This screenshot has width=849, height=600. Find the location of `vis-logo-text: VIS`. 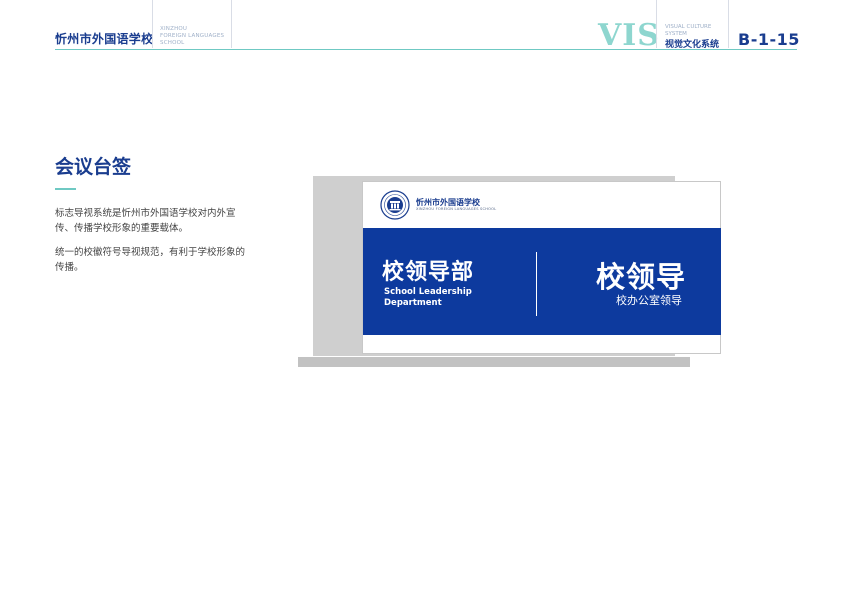

vis-logo-text: VIS is located at coordinates (629, 35).